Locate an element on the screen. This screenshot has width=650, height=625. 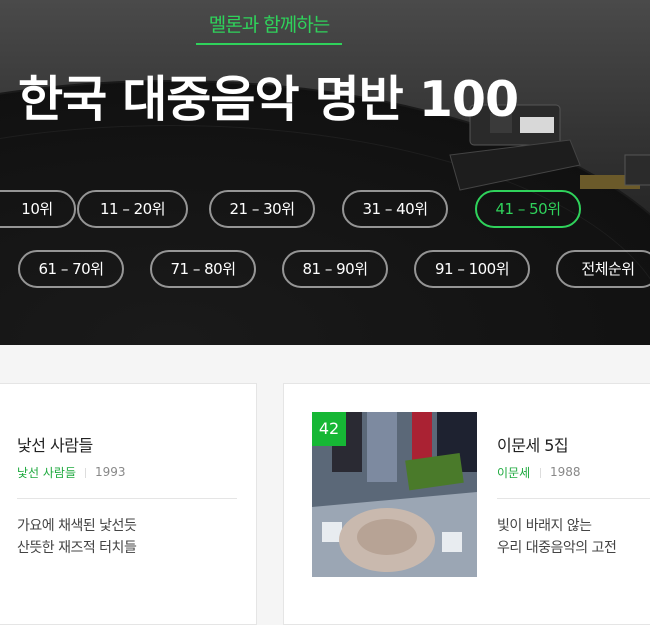
rank-tab-41-50: 41 – 50위 is located at coordinates (528, 209).